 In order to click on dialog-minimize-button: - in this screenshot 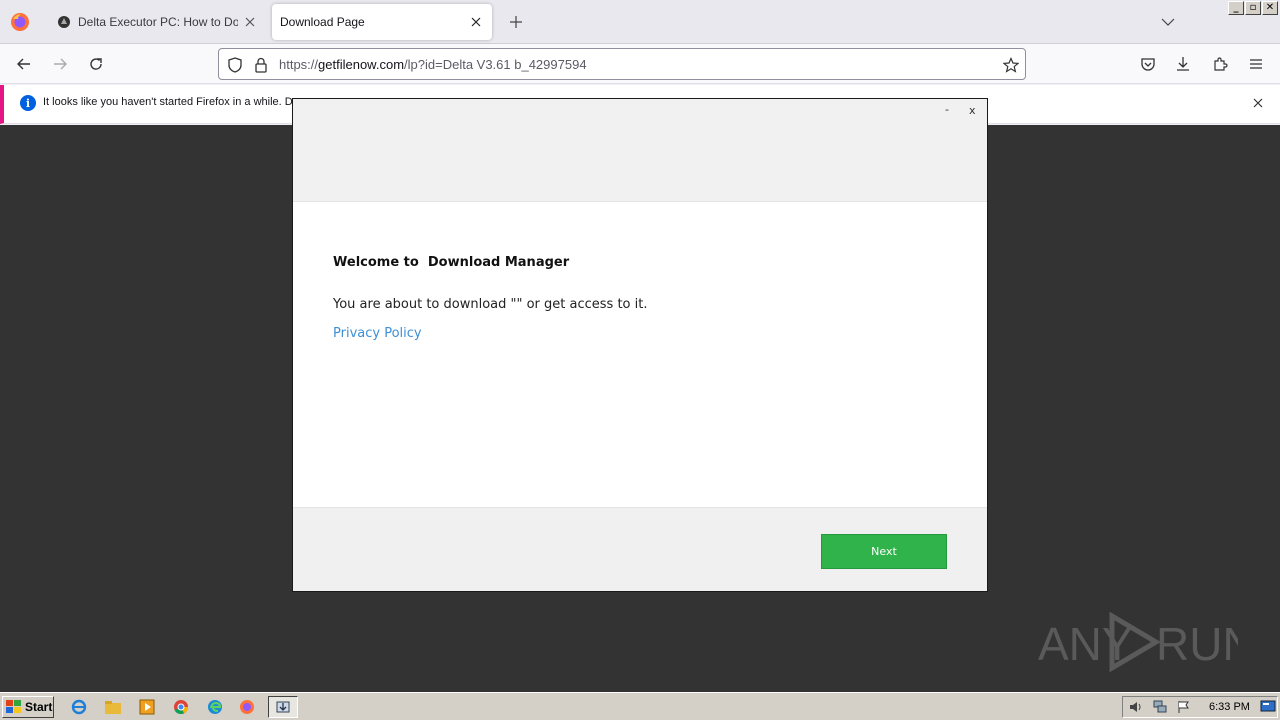, I will do `click(947, 109)`.